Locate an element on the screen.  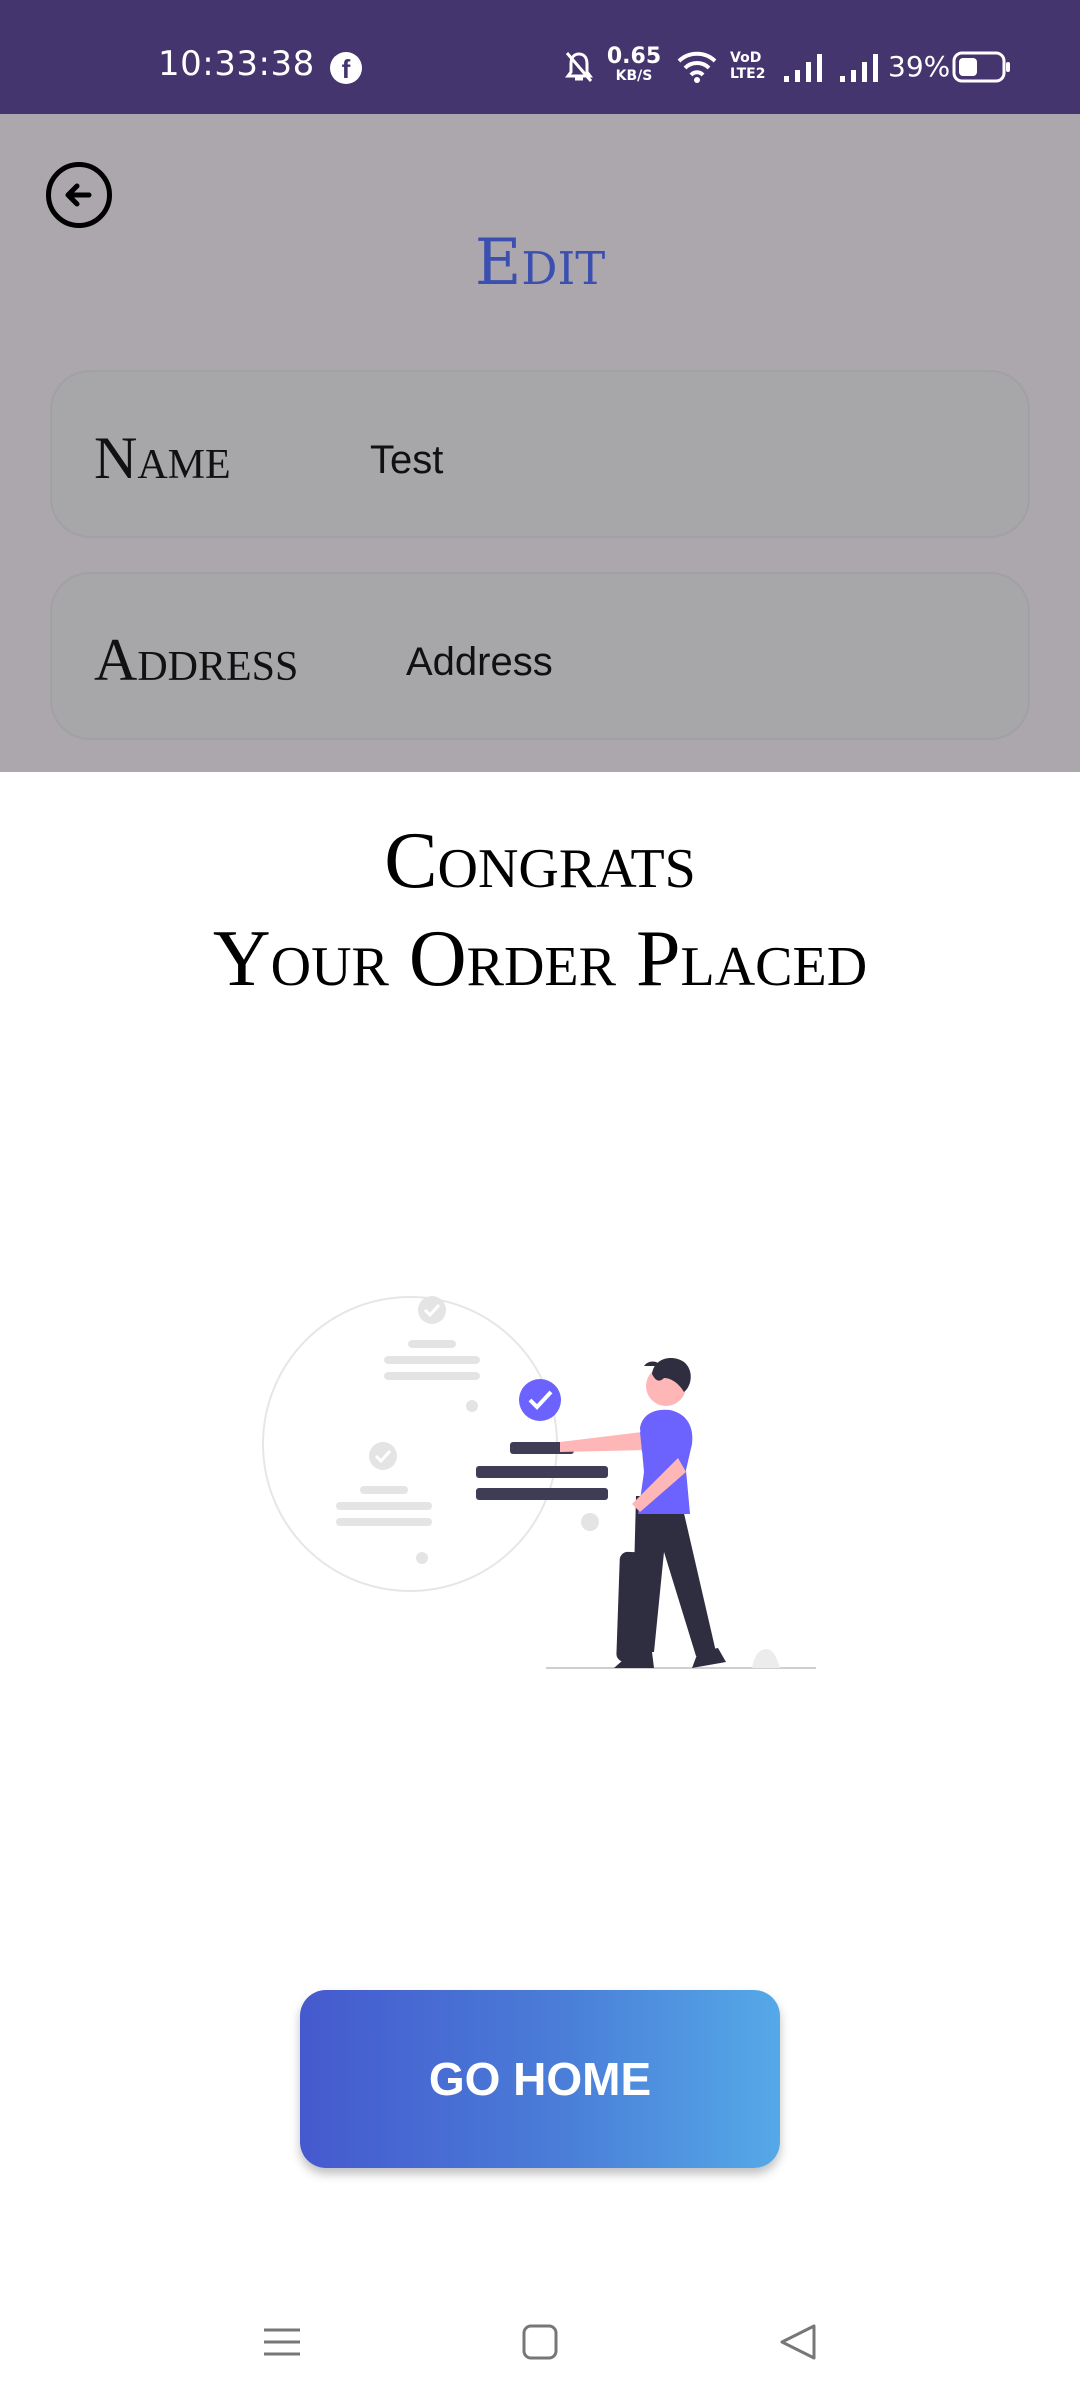
network-speed-unit: KB/S is located at coordinates (634, 76).